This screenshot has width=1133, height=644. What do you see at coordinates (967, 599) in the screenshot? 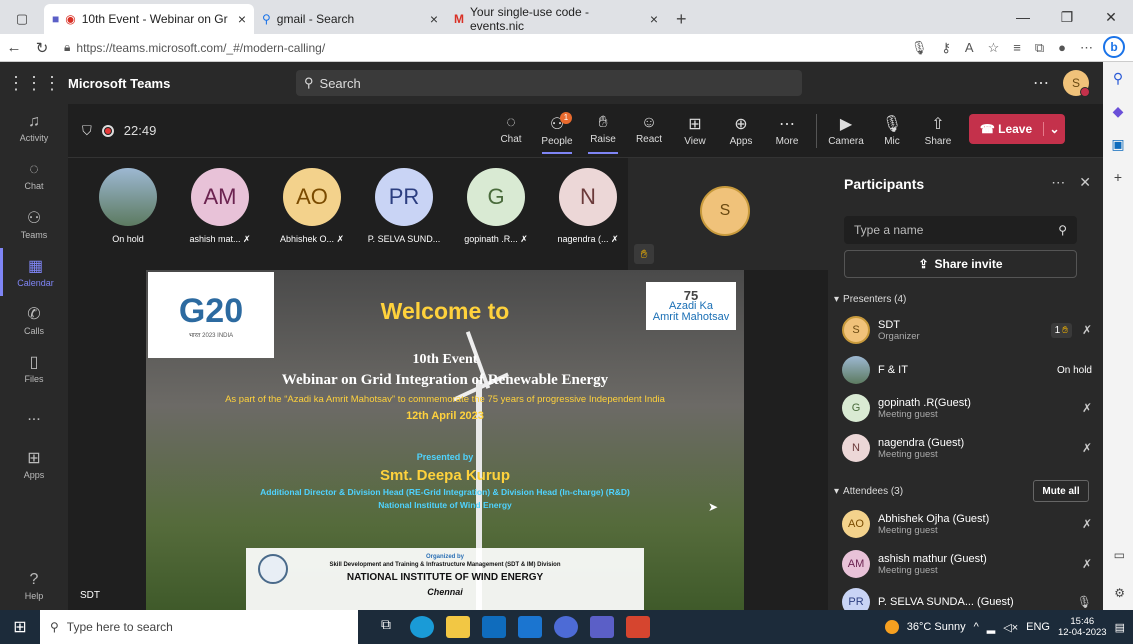
I see `participant-row: PR P. SELVA SUNDA... (Guest) 🎙︎` at bounding box center [967, 599].